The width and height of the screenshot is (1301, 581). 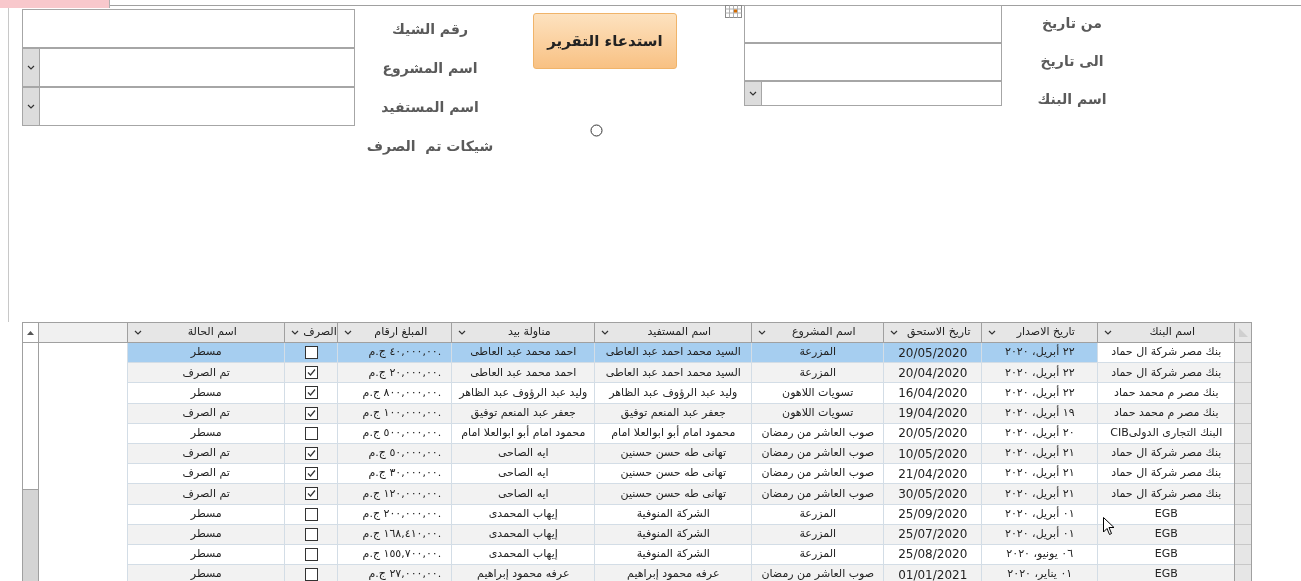 What do you see at coordinates (1166, 433) in the screenshot?
I see `table-cell: البنك التجارى الدولىCIB` at bounding box center [1166, 433].